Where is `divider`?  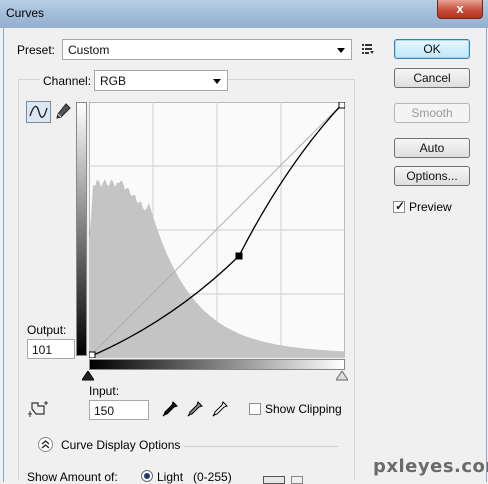
divider is located at coordinates (261, 446).